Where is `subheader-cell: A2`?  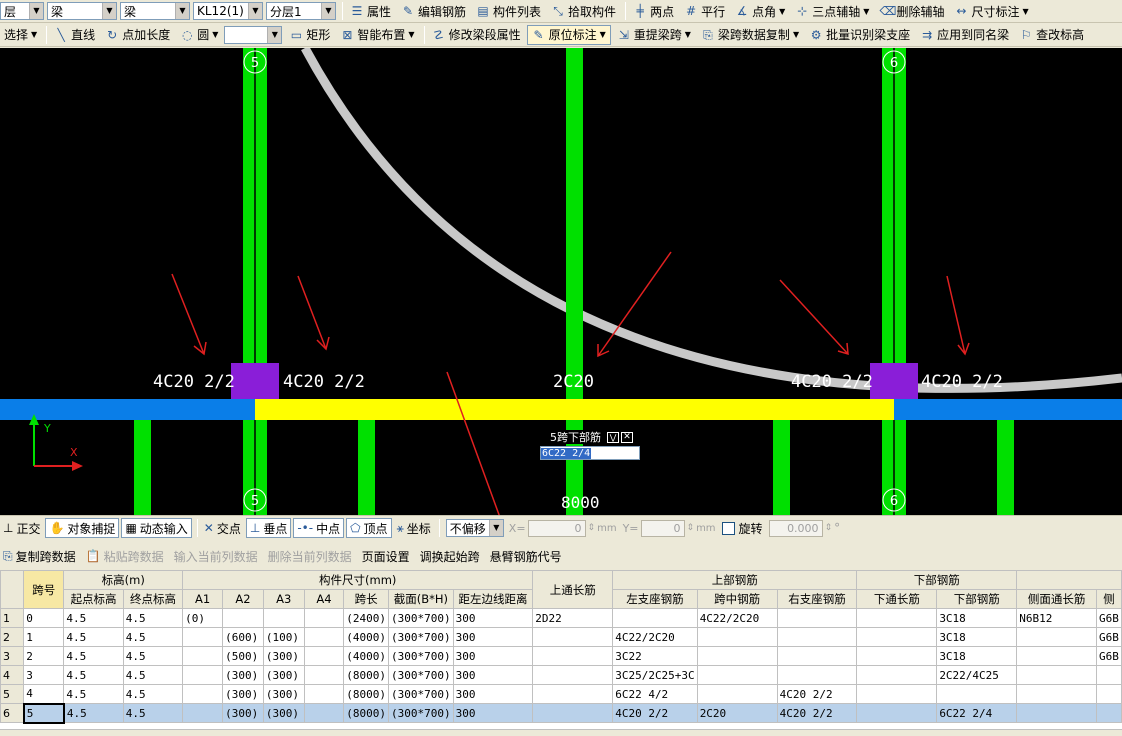 subheader-cell: A2 is located at coordinates (243, 599).